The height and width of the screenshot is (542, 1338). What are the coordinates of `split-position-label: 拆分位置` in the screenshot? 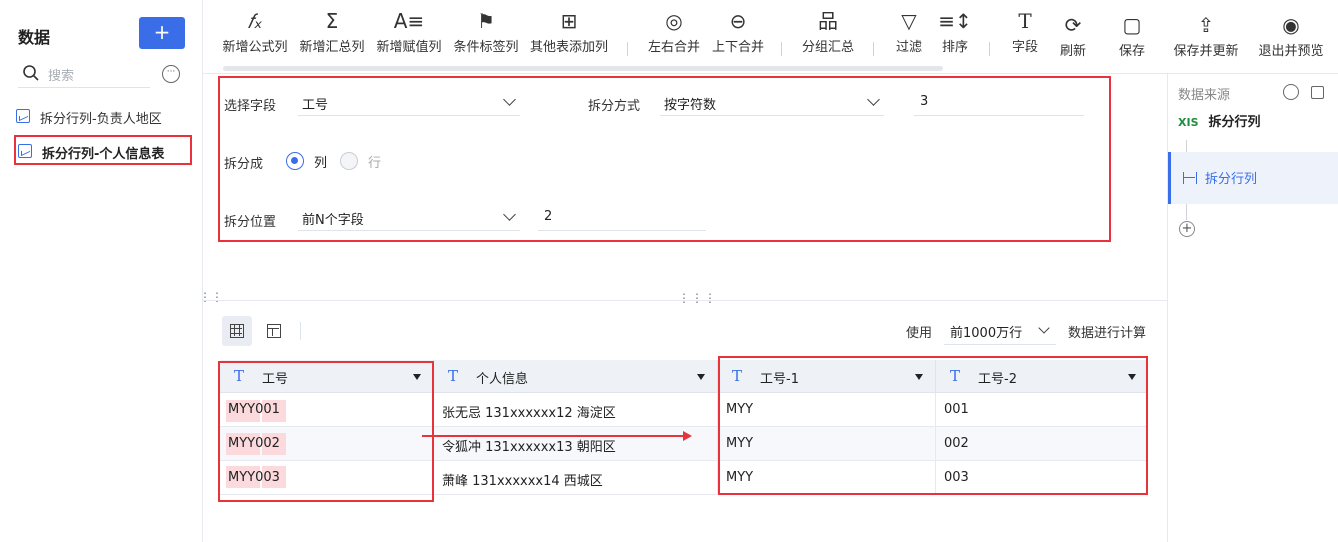 It's located at (250, 222).